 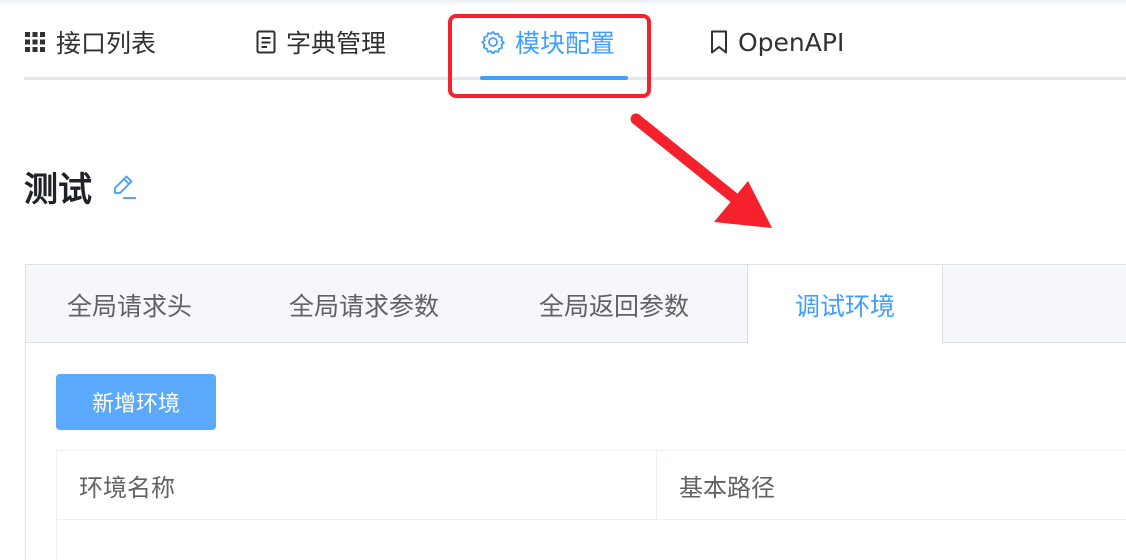 I want to click on sub-tab-label: 调试环境, so click(x=844, y=306).